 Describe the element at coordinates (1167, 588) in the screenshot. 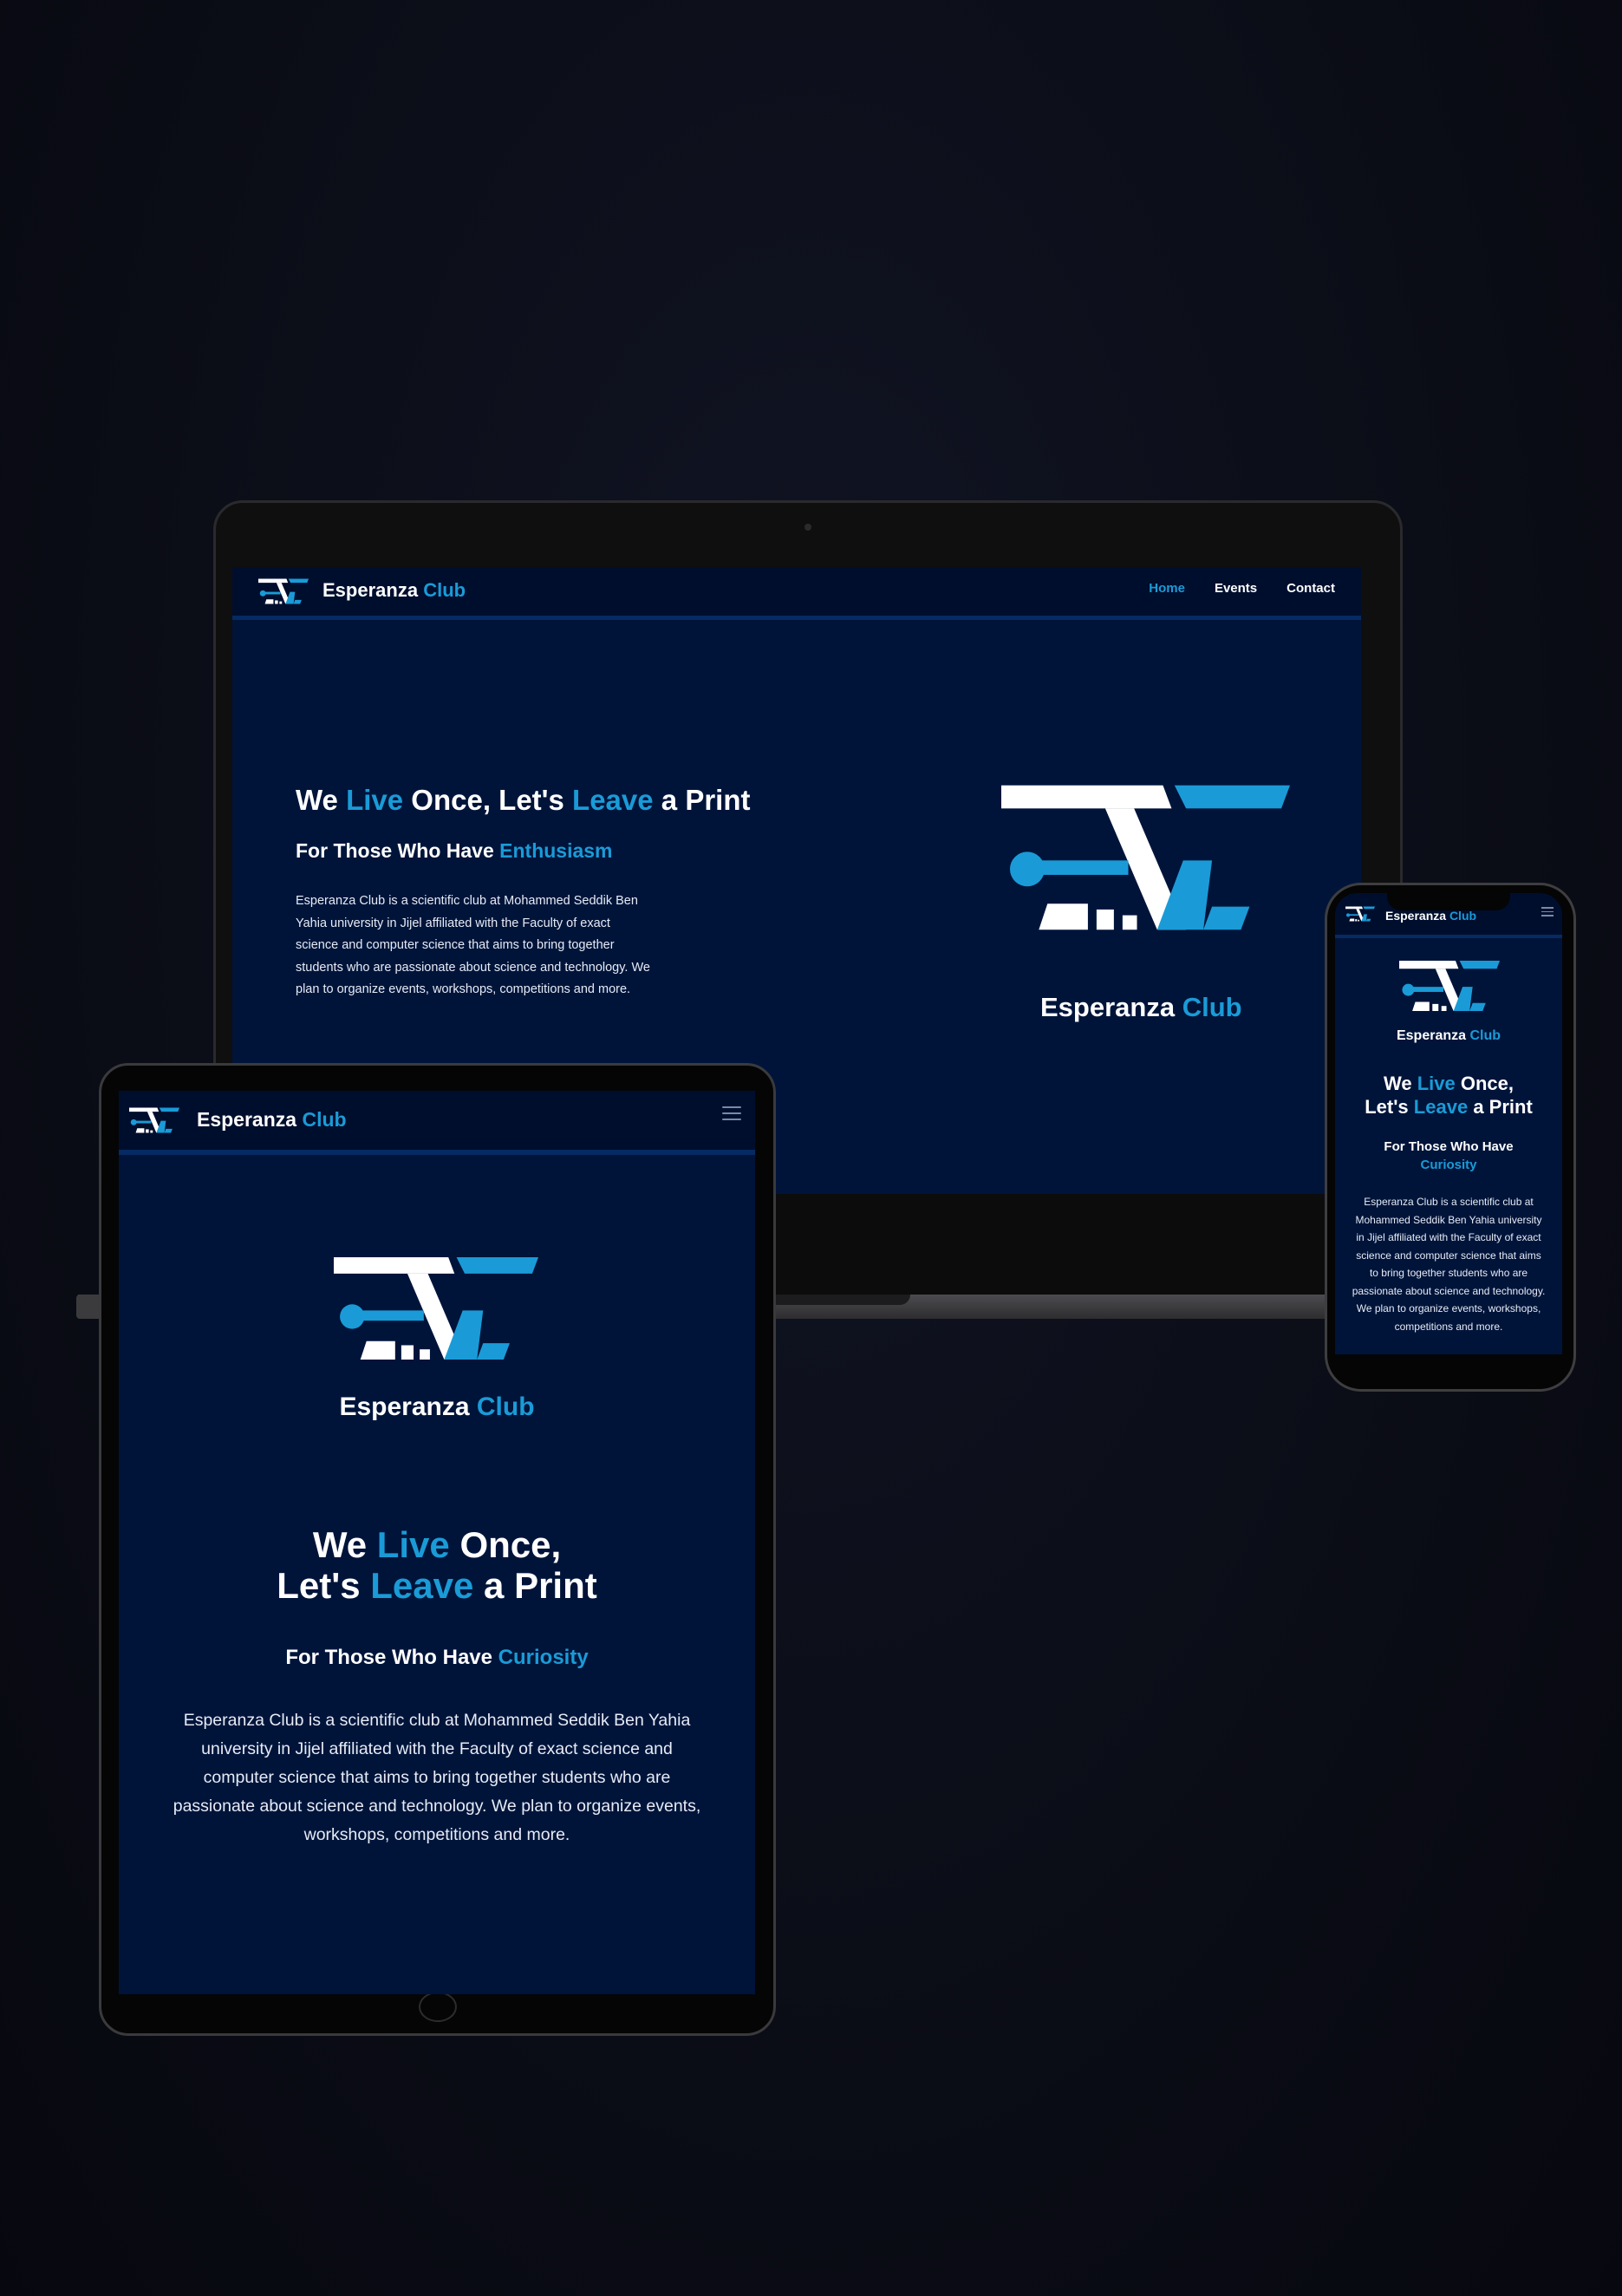

I see `nav-item-home: Home` at that location.